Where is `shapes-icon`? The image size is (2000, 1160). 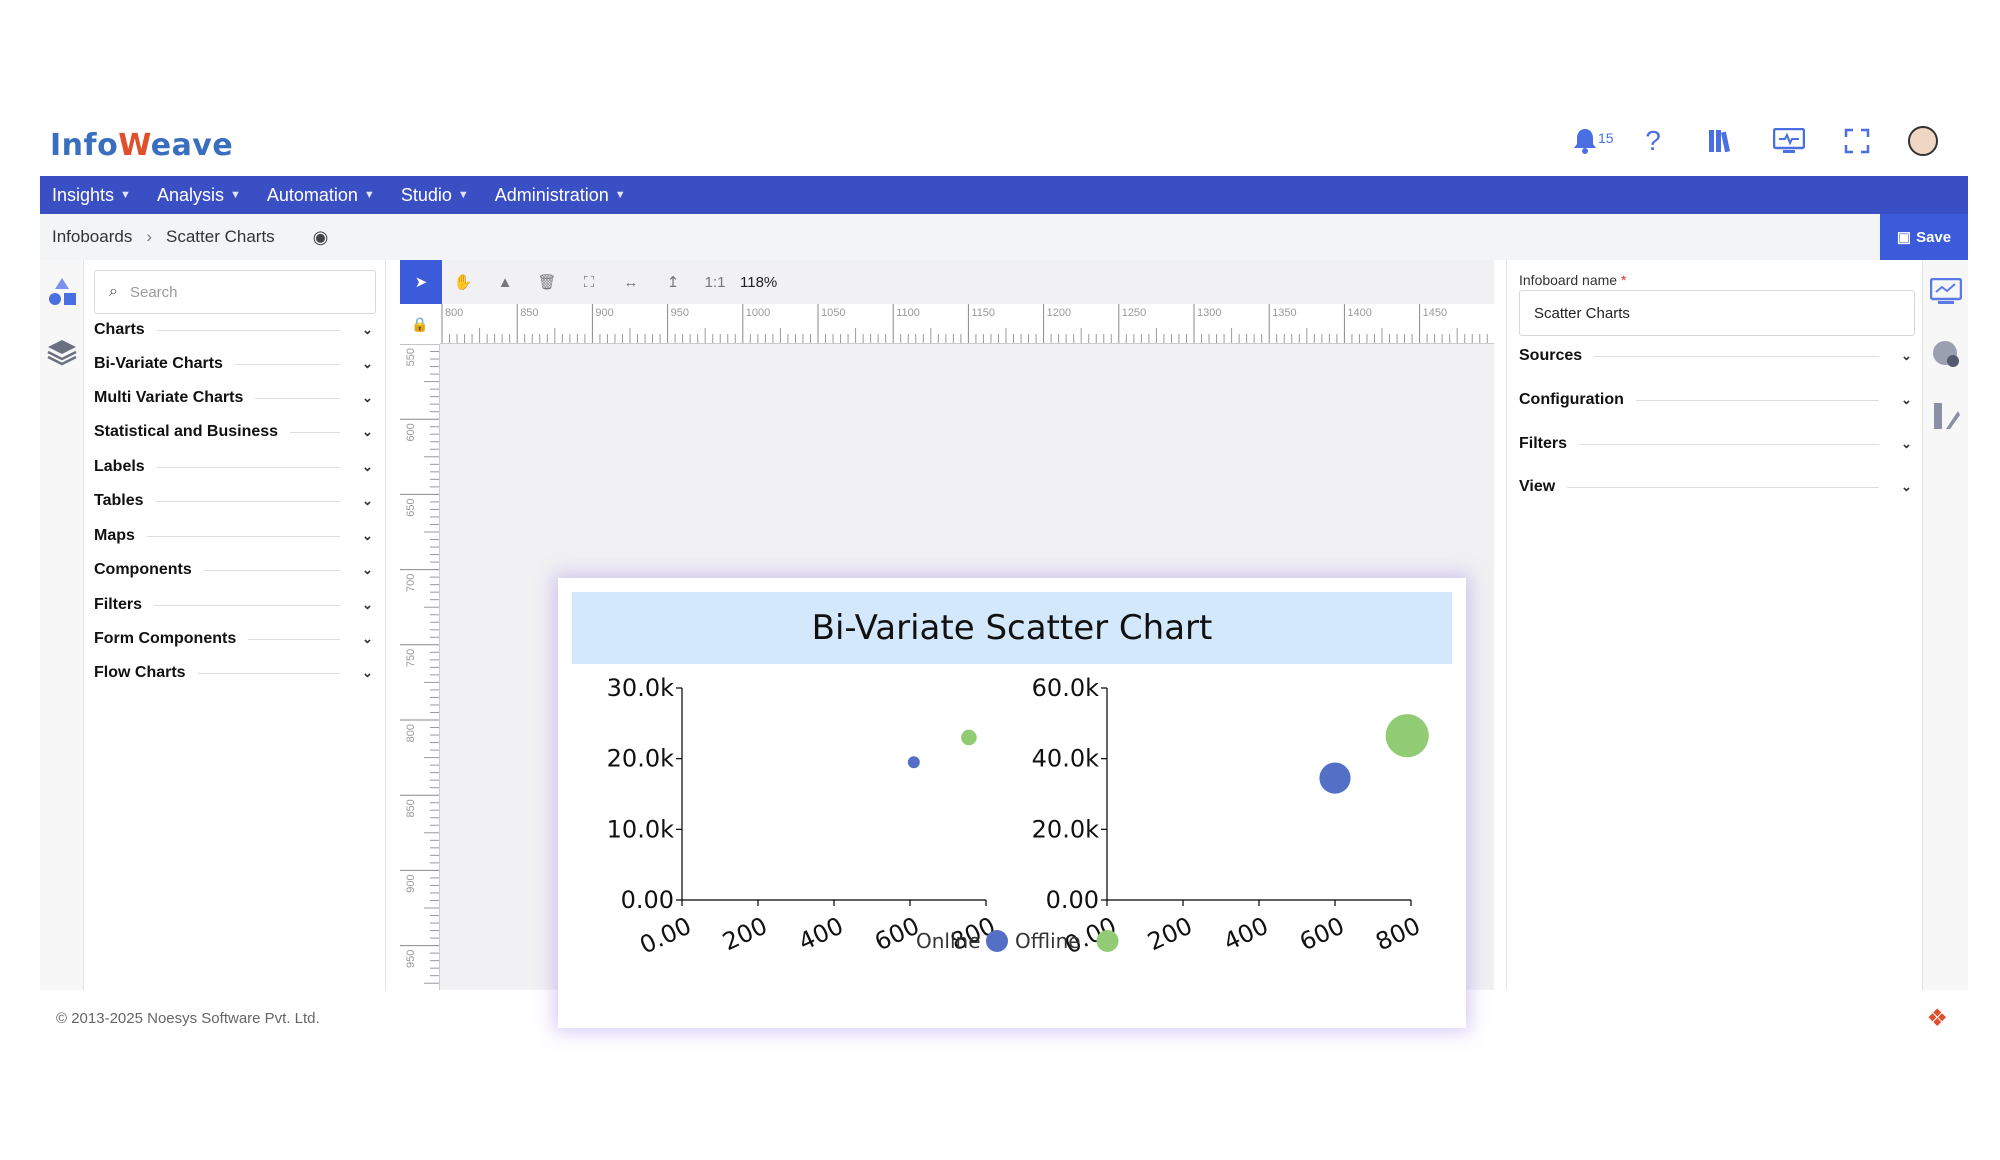 shapes-icon is located at coordinates (62, 292).